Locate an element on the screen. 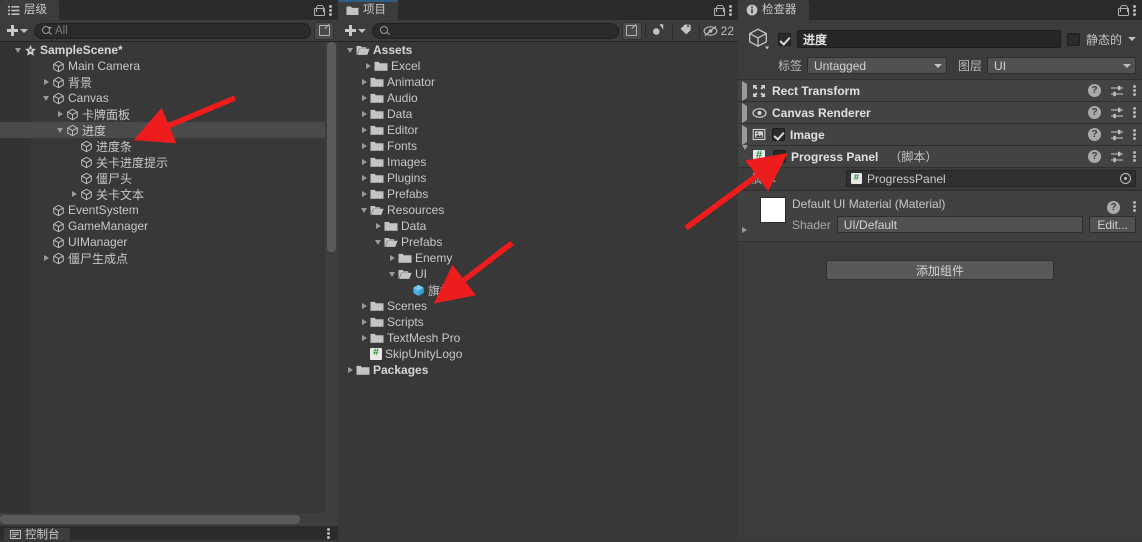 The height and width of the screenshot is (542, 1142). hierarchy-menu-icon is located at coordinates (330, 10).